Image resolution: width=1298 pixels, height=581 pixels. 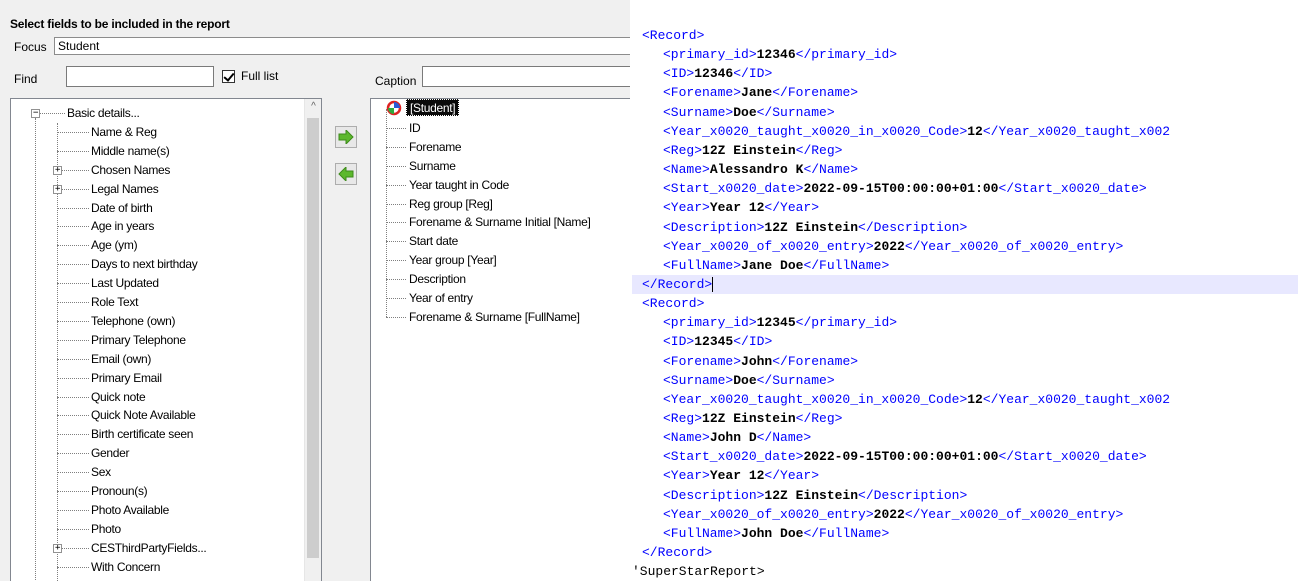 I want to click on field-tree-item: Photo, so click(x=157, y=529).